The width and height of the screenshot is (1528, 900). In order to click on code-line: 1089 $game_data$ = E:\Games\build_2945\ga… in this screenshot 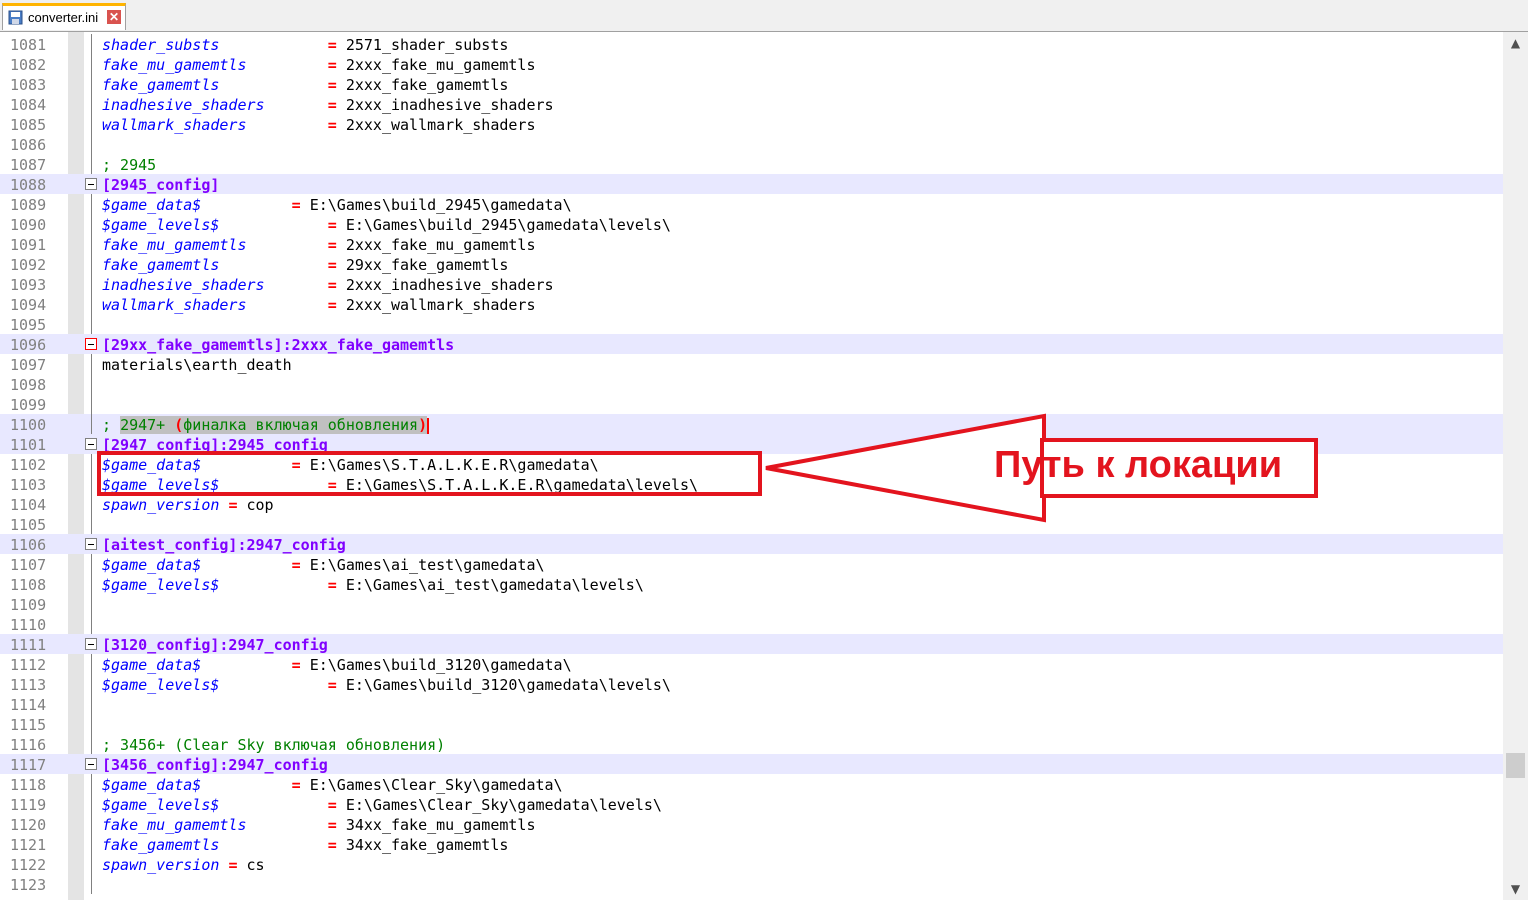, I will do `click(751, 204)`.